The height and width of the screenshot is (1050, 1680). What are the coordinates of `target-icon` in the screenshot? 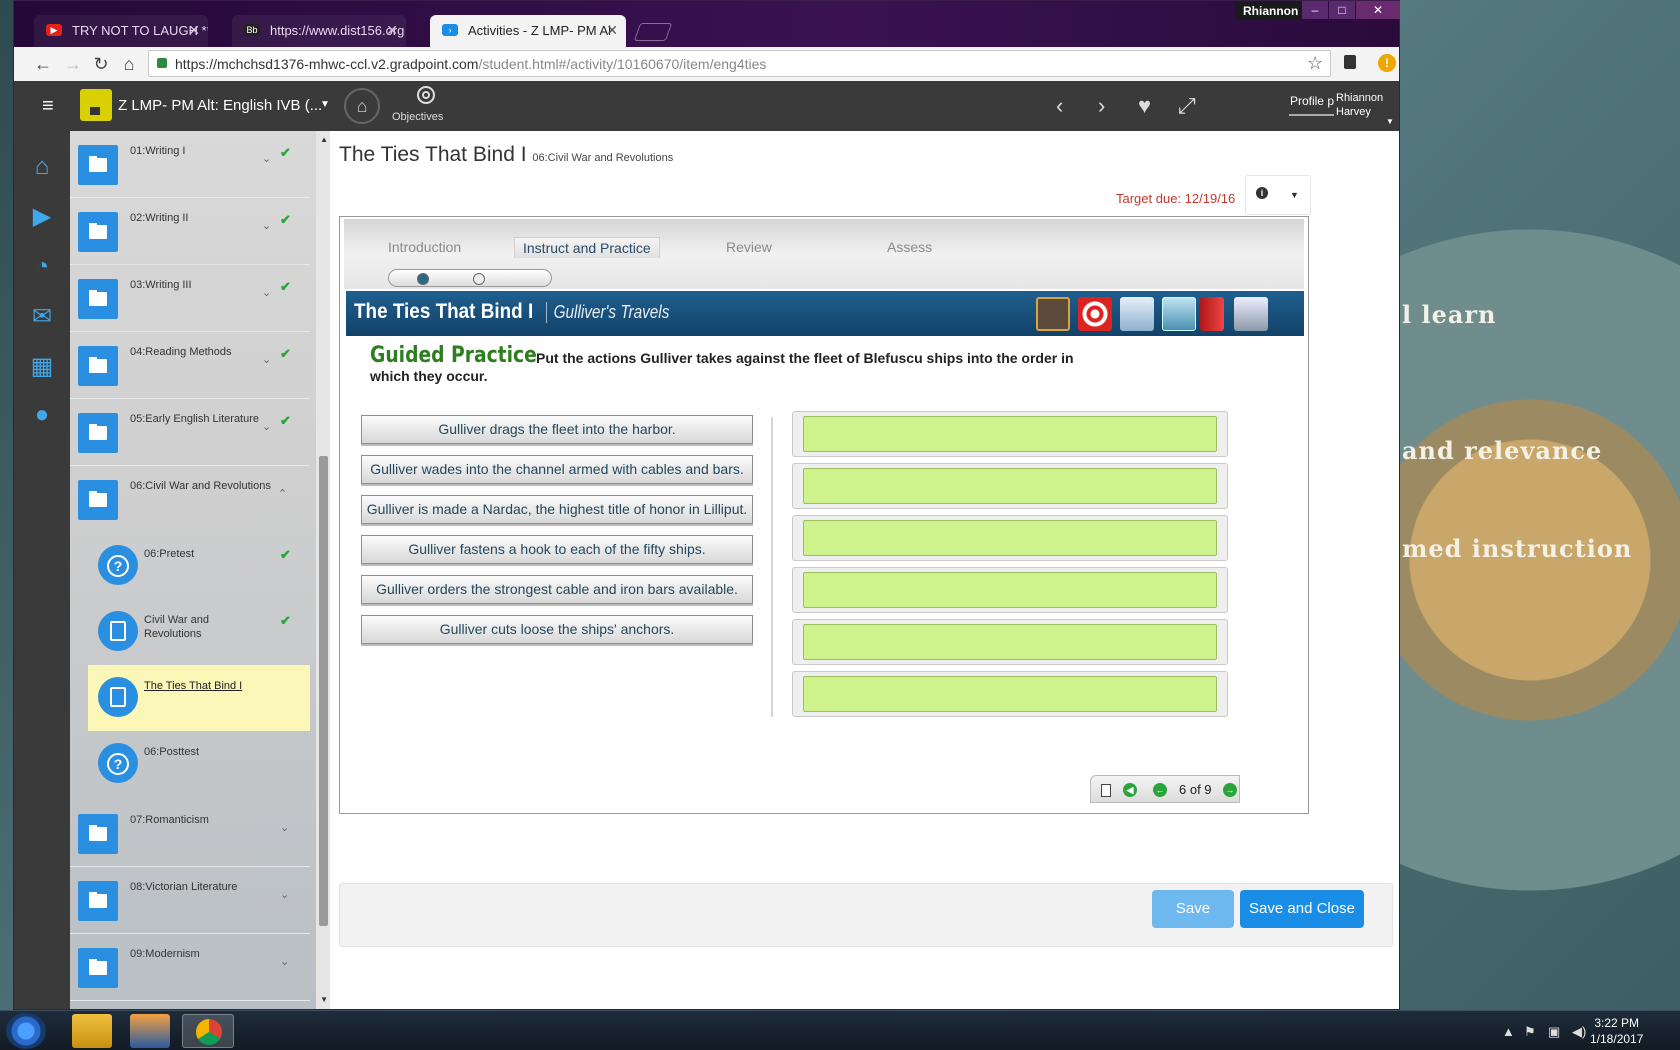 It's located at (426, 95).